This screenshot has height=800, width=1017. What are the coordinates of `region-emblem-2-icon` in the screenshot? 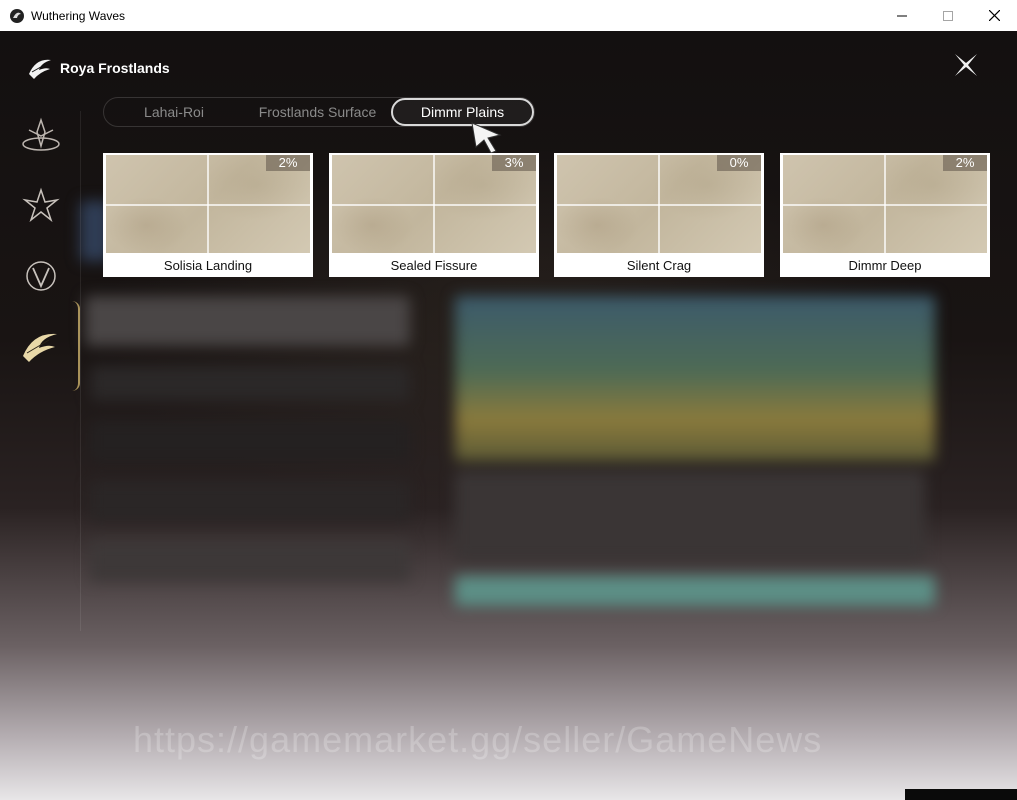 It's located at (41, 205).